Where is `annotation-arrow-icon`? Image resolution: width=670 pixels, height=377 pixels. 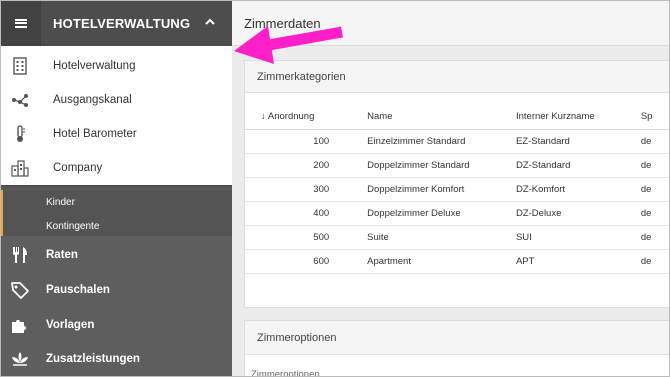
annotation-arrow-icon is located at coordinates (288, 45).